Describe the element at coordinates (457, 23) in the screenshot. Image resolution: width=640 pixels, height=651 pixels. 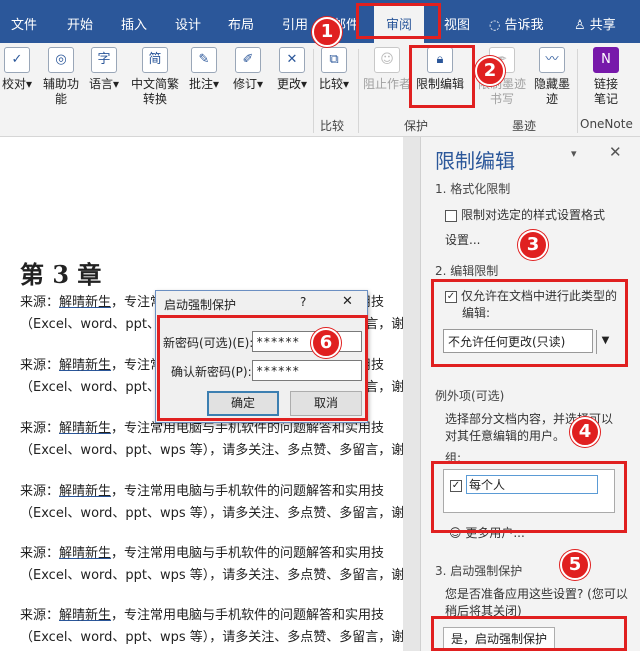
I see `tab-view: 视图` at that location.